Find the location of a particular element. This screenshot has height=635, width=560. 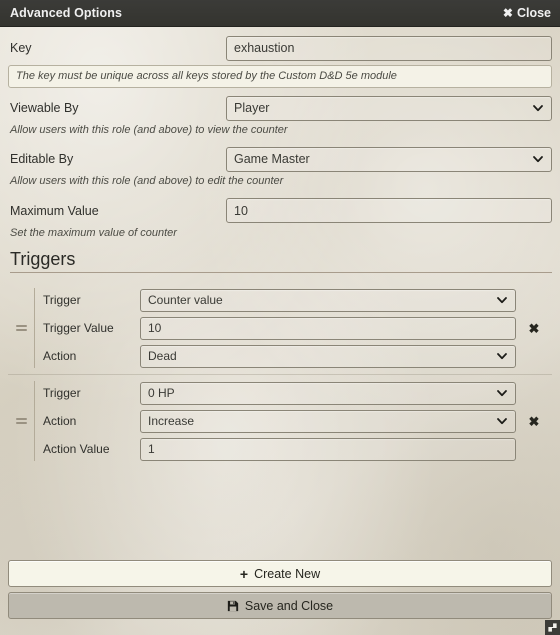

action-select: Increase is located at coordinates (328, 421).